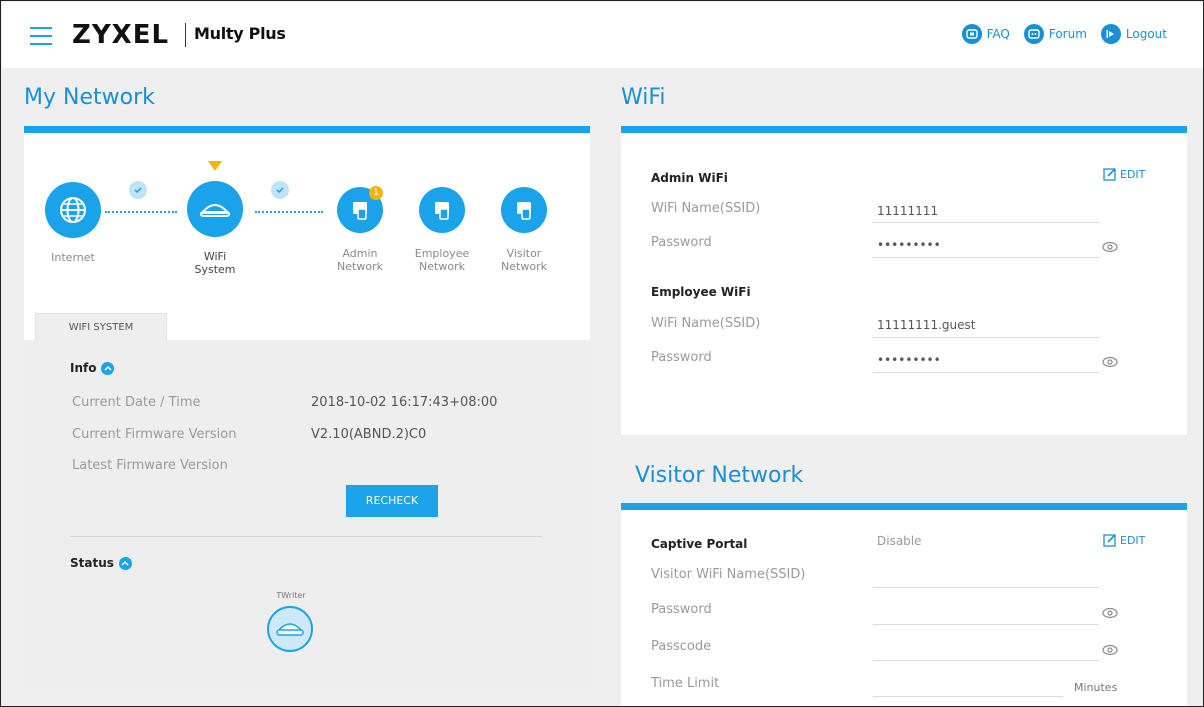  Describe the element at coordinates (101, 563) in the screenshot. I see `status-heading: Status` at that location.